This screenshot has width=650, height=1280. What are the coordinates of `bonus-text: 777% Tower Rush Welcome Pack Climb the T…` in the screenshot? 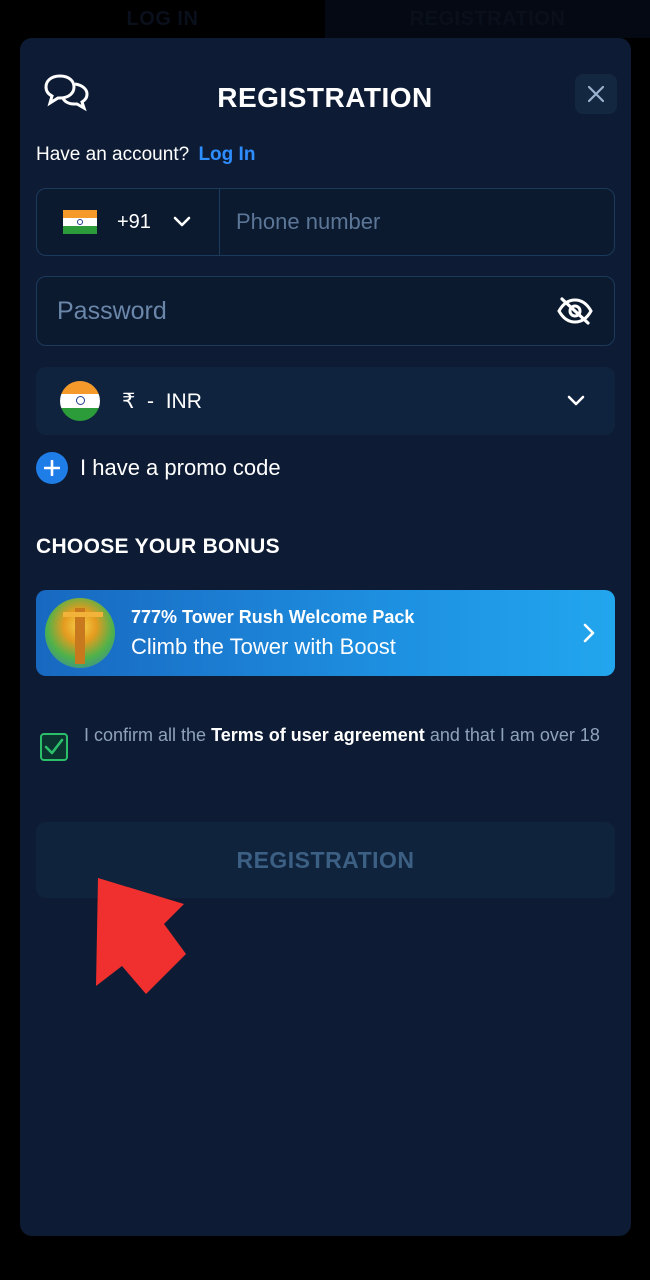 It's located at (357, 633).